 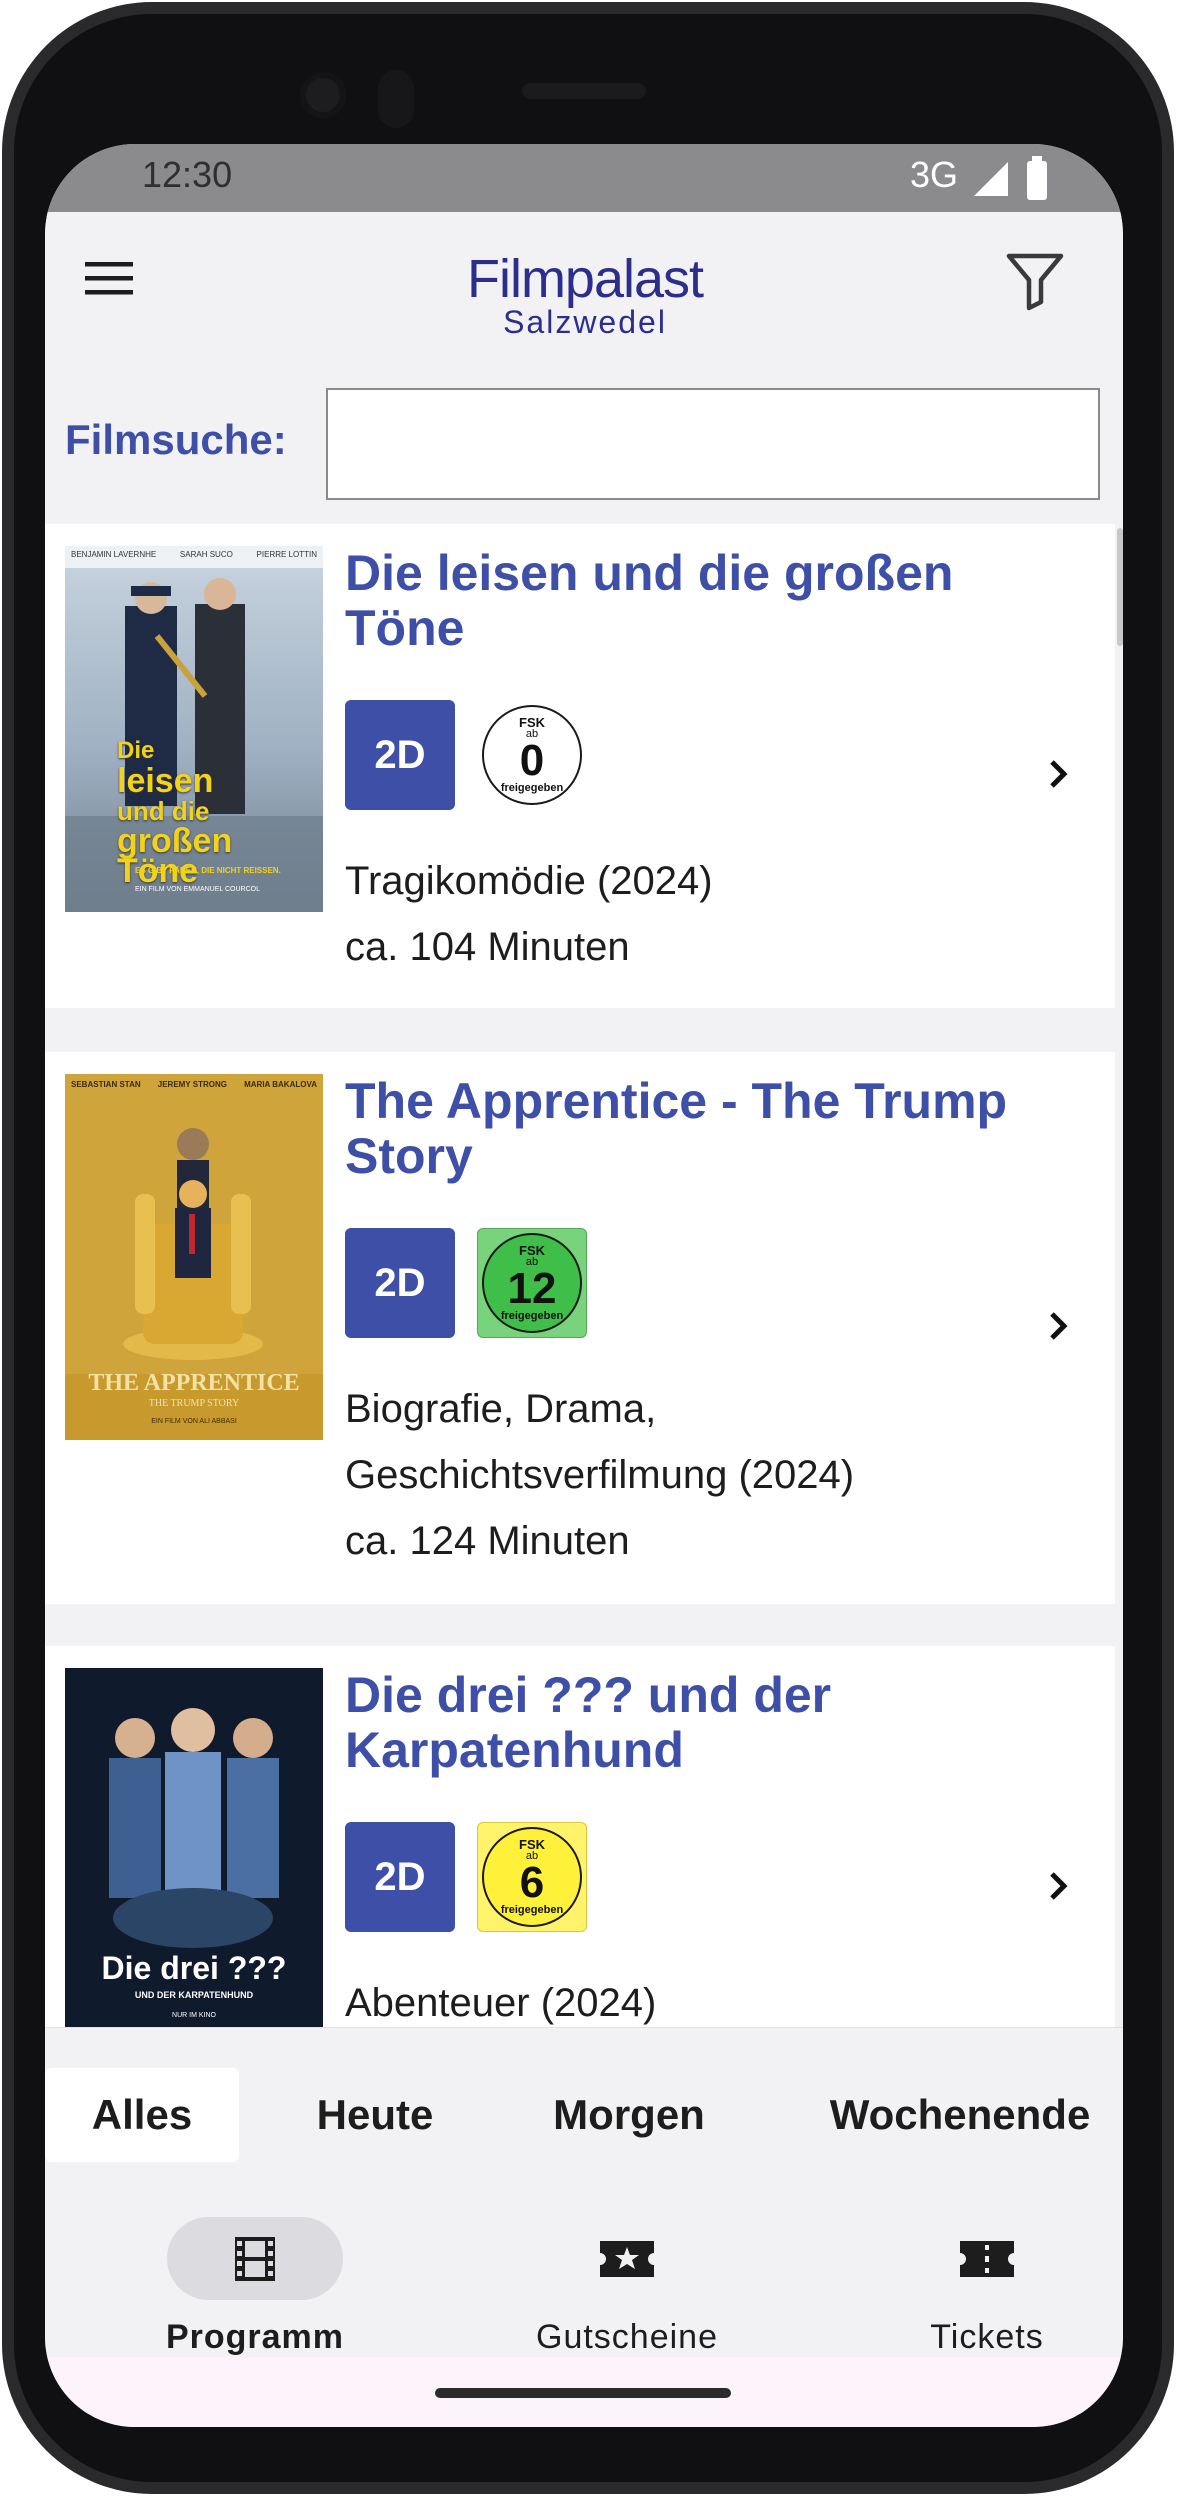 I want to click on ticket-star-icon, so click(x=627, y=2258).